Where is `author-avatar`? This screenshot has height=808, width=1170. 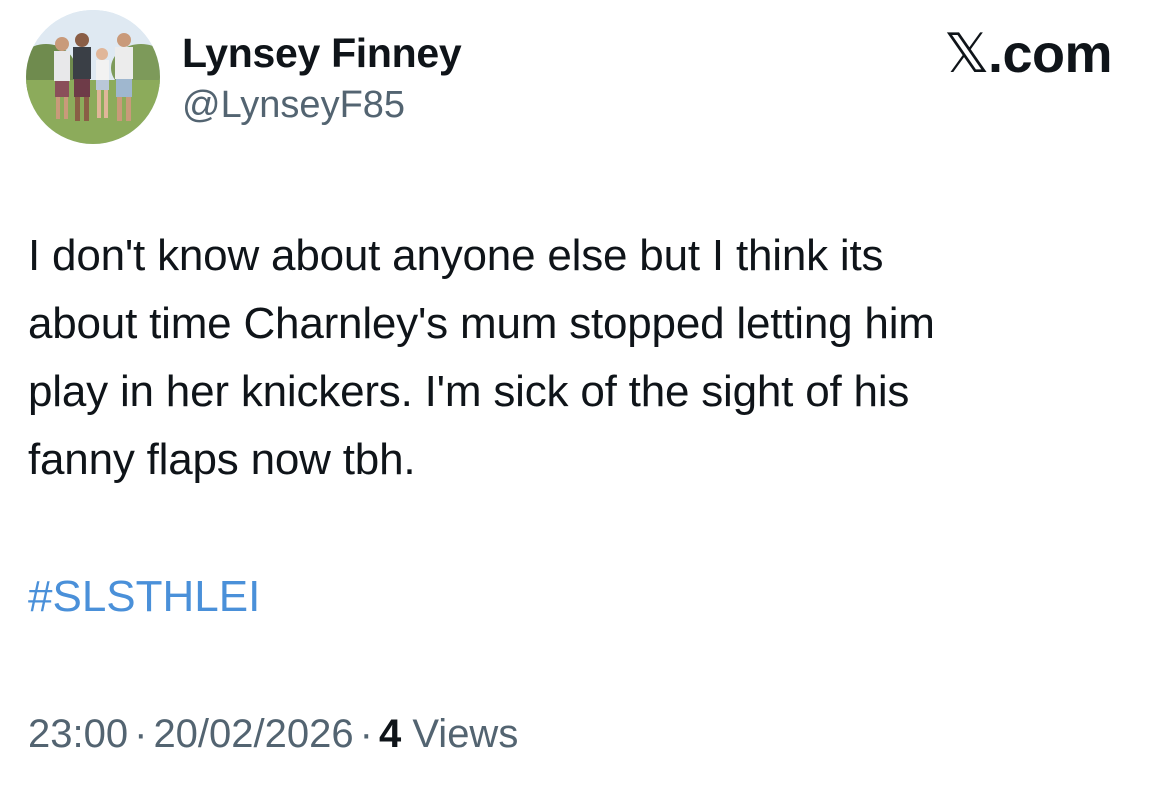 author-avatar is located at coordinates (93, 77).